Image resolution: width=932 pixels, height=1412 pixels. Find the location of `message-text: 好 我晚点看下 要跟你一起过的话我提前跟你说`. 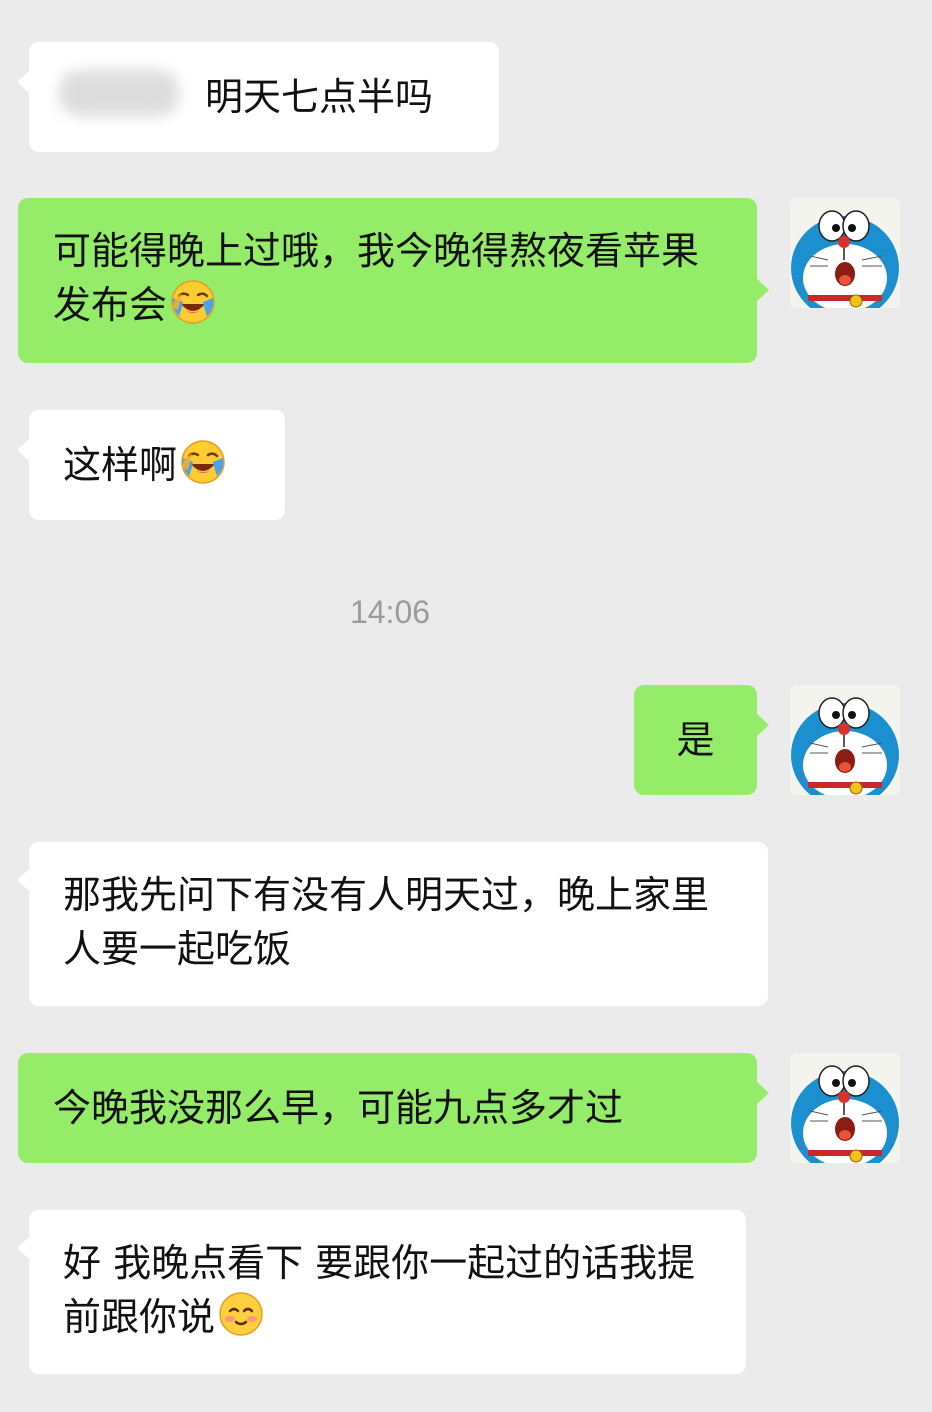

message-text: 好 我晚点看下 要跟你一起过的话我提前跟你说 is located at coordinates (379, 1290).